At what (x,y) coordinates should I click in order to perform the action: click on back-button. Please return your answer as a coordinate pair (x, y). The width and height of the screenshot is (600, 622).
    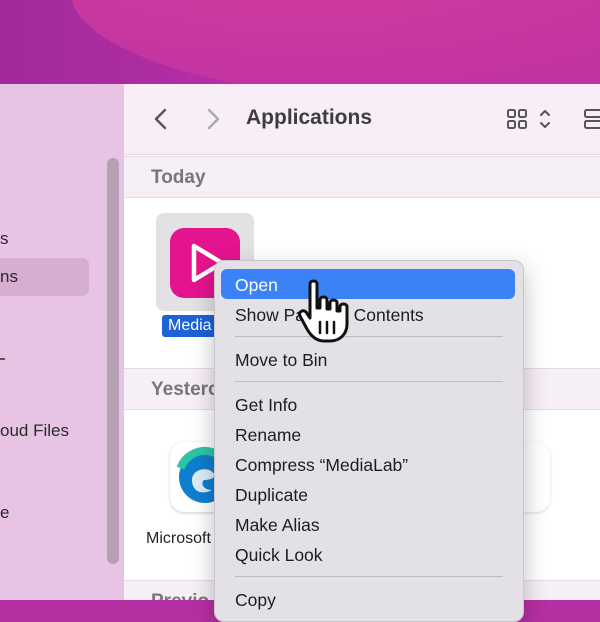
    Looking at the image, I should click on (162, 119).